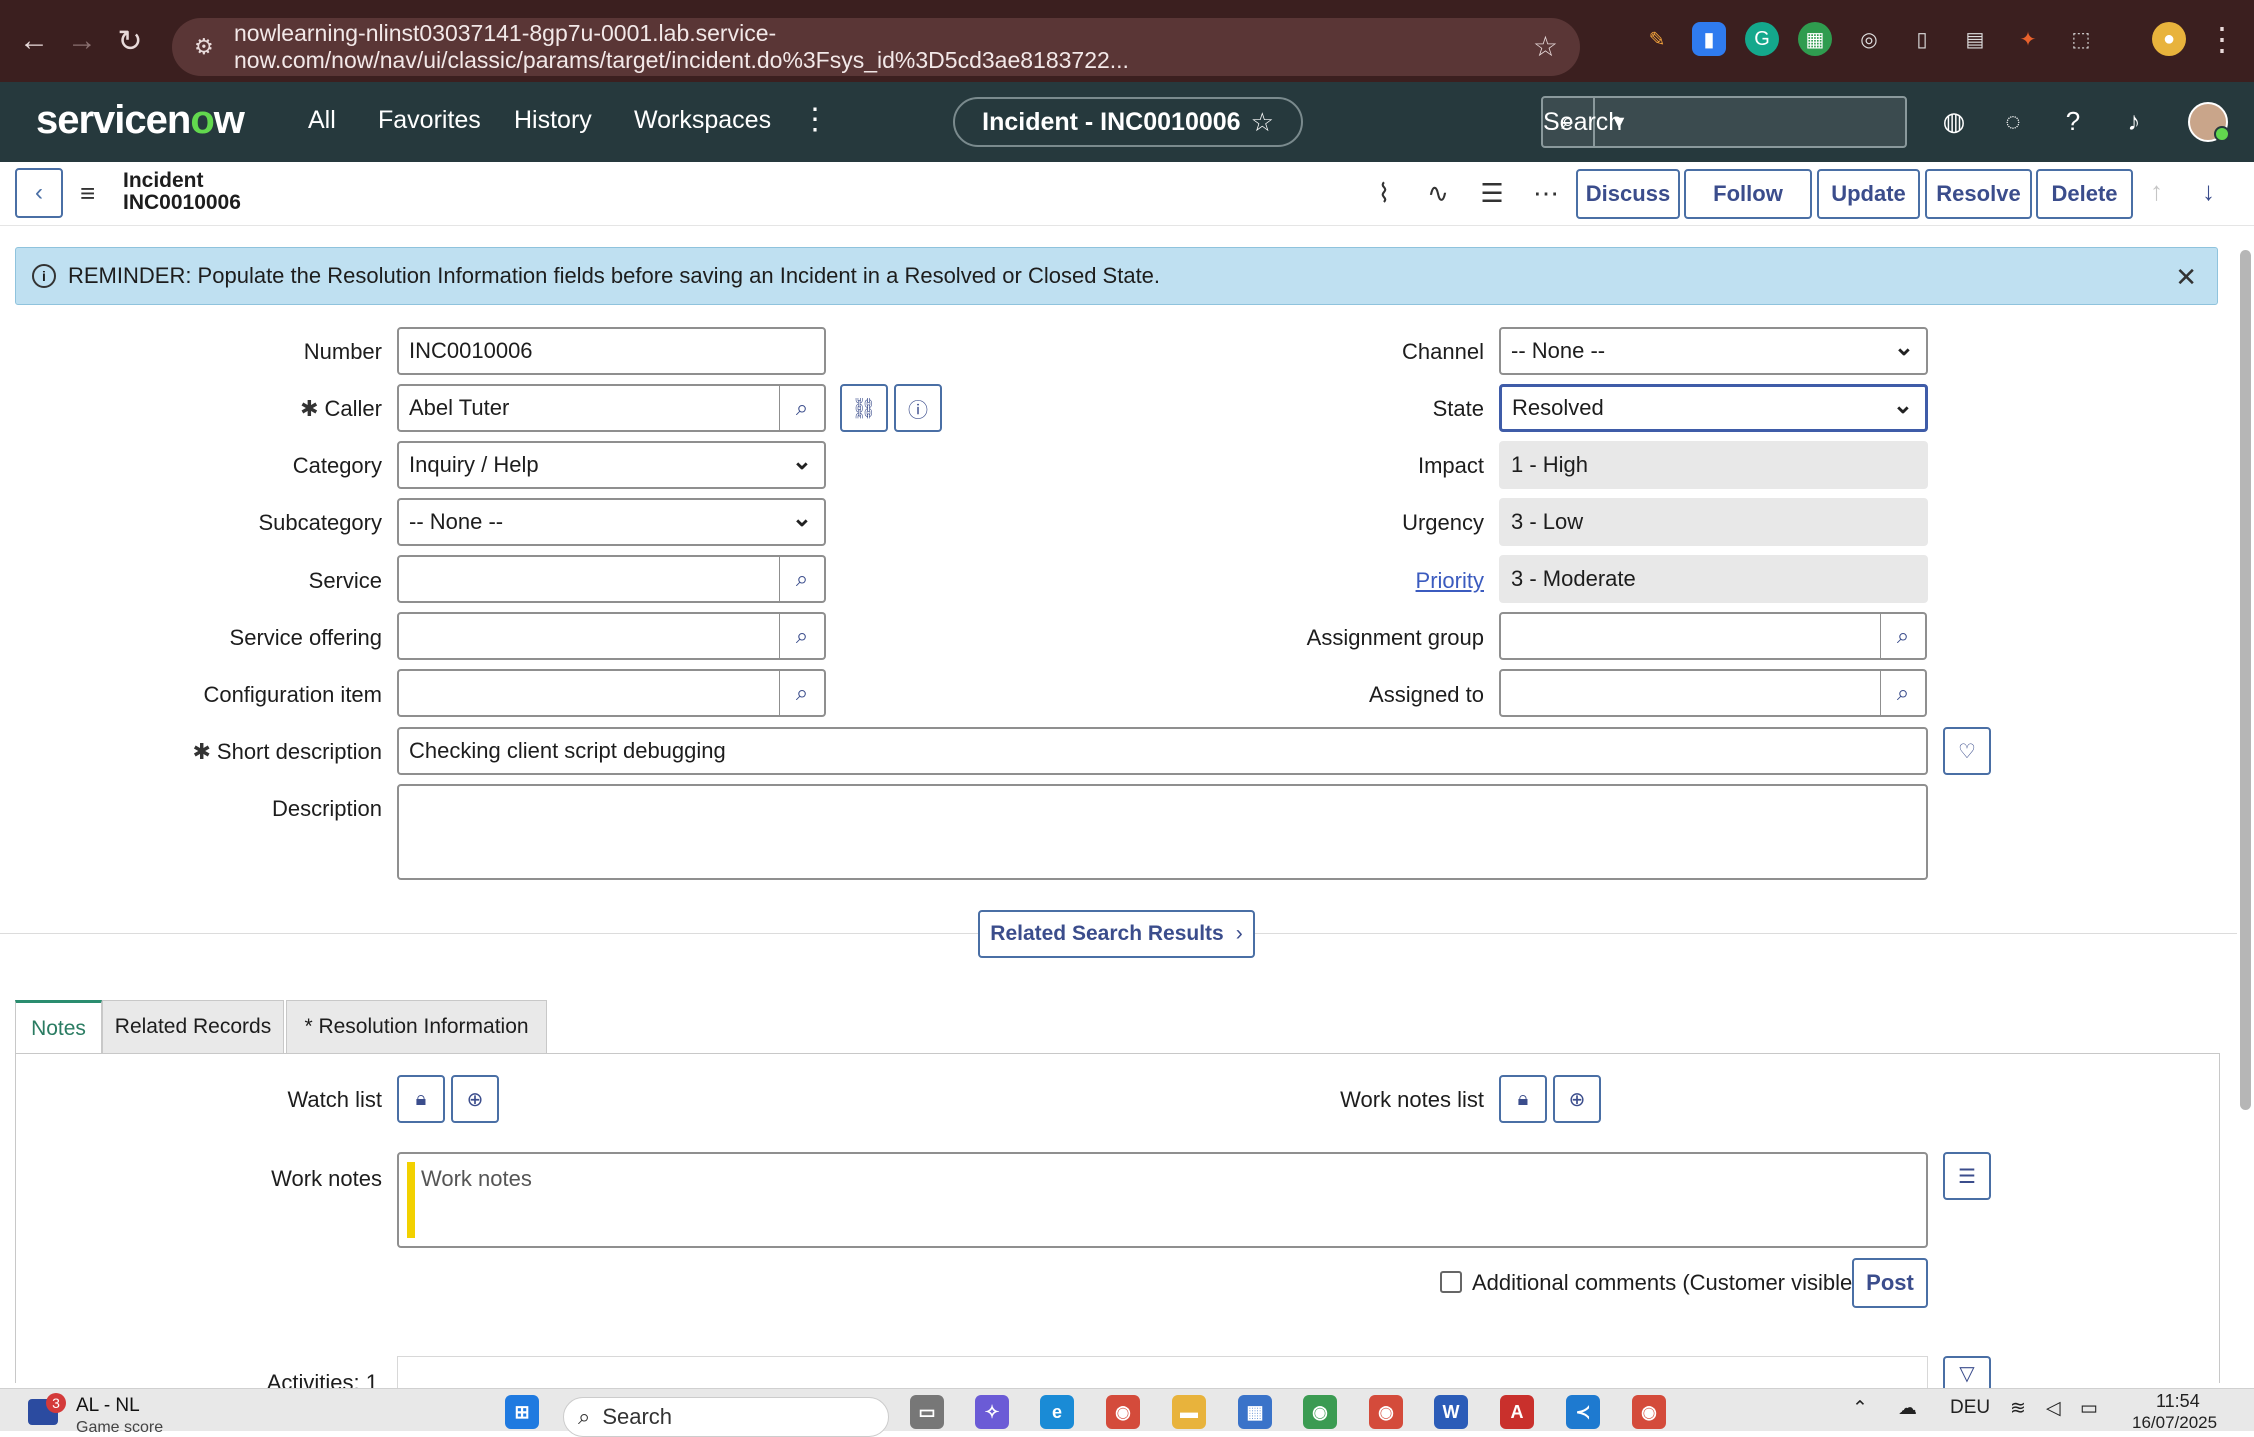 This screenshot has height=1437, width=2254. Describe the element at coordinates (1342, 581) in the screenshot. I see `priority-link: Priority` at that location.